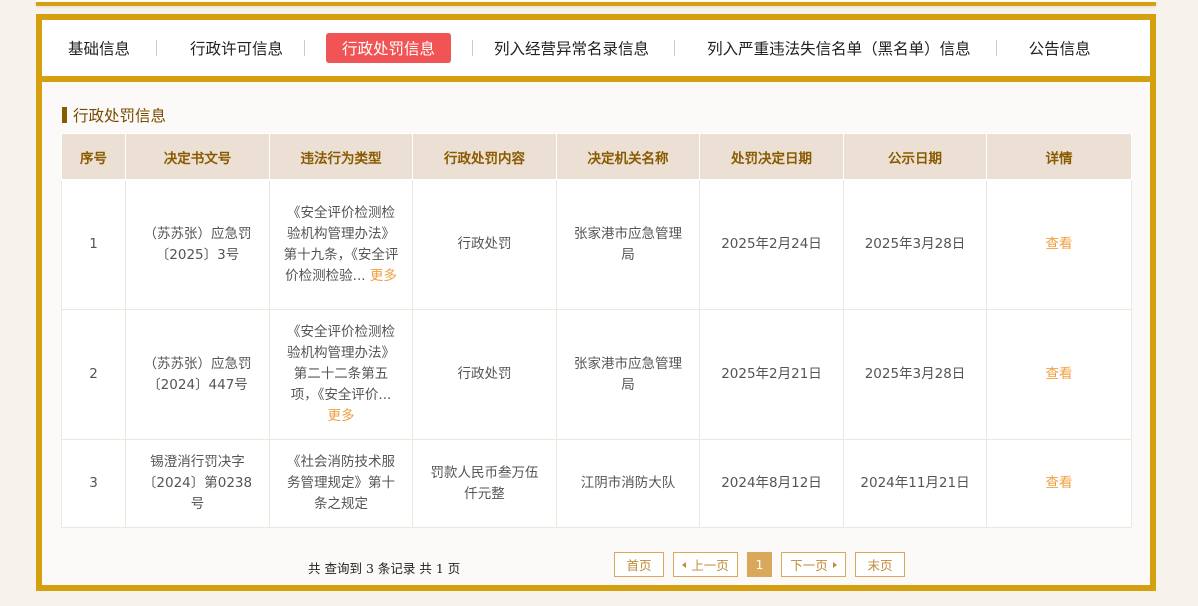 This screenshot has height=606, width=1198. I want to click on header-decision-date: 处罚决定日期, so click(771, 156).